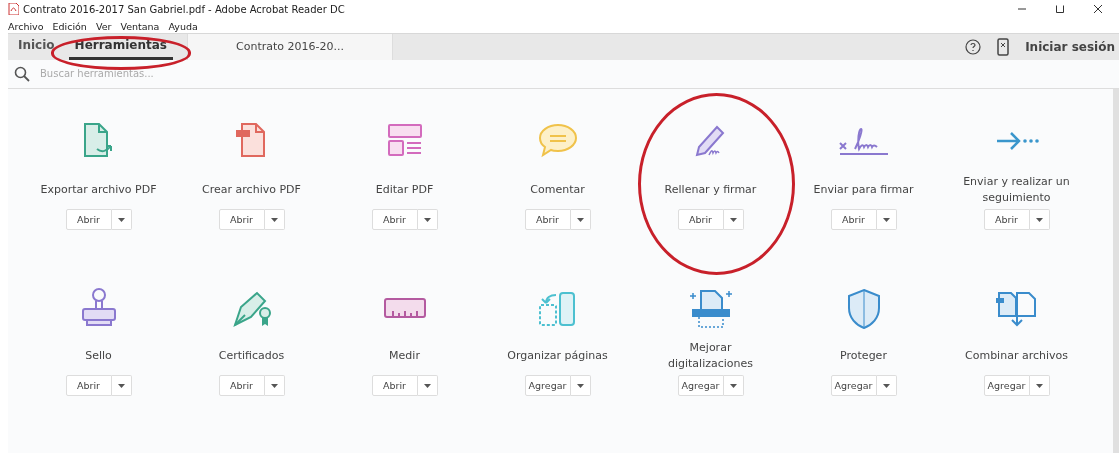 The width and height of the screenshot is (1119, 453). I want to click on tool-label: Editar PDF, so click(404, 190).